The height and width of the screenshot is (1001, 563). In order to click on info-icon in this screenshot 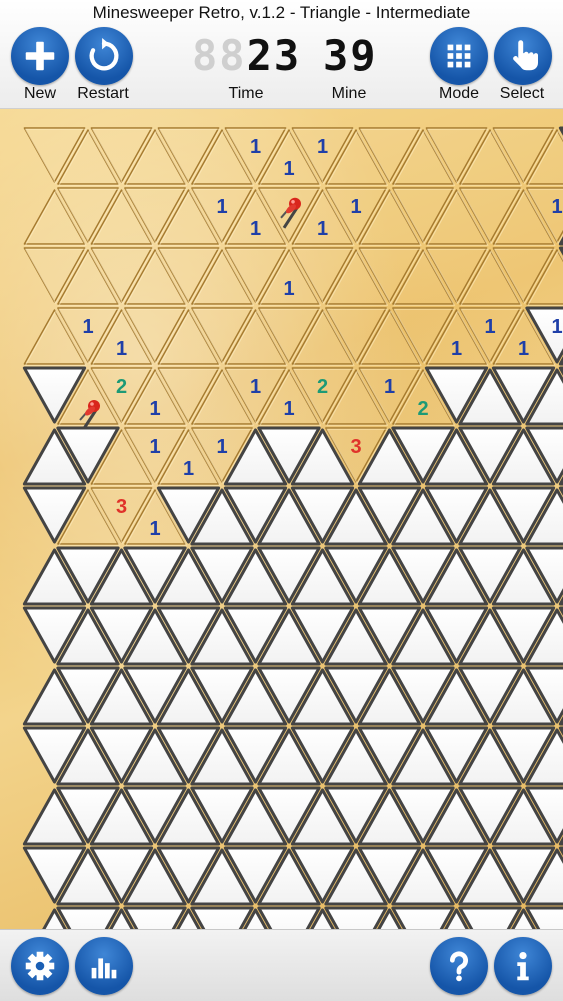, I will do `click(523, 966)`.